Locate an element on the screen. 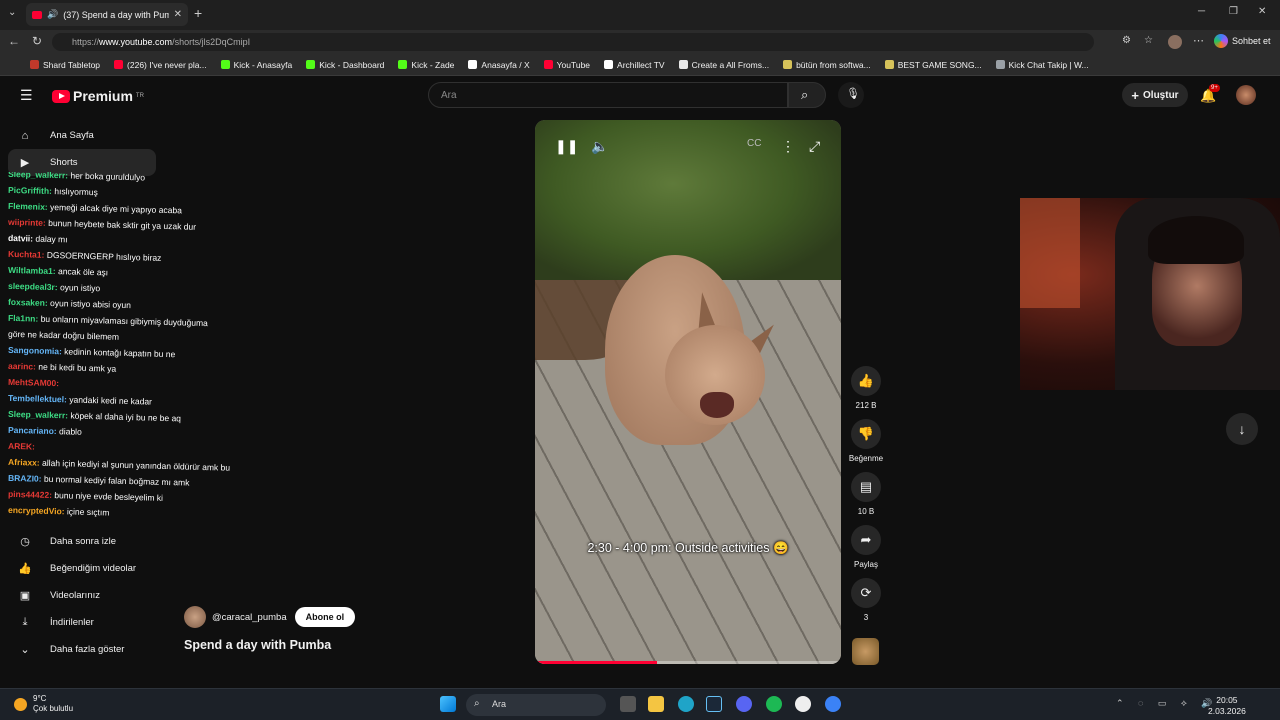 This screenshot has height=720, width=1280. menu-dots-icon: ⋯ is located at coordinates (1198, 40).